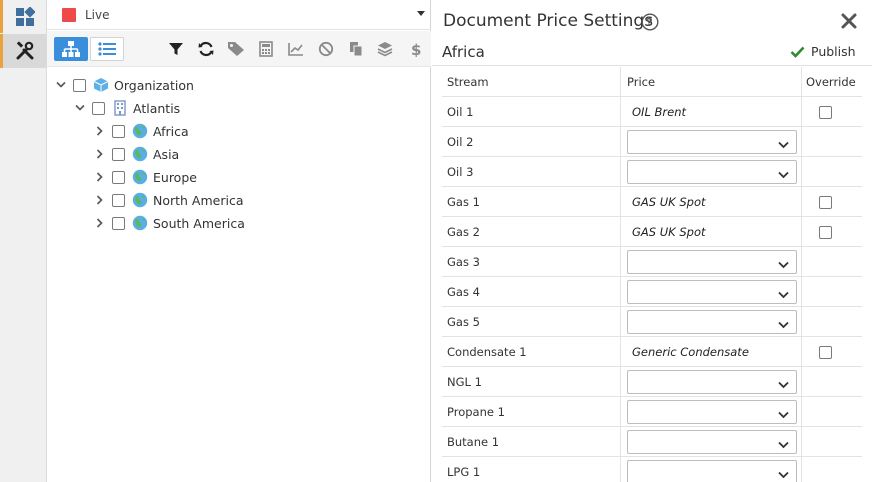 The image size is (872, 482). Describe the element at coordinates (831, 82) in the screenshot. I see `column-header-override: Override` at that location.